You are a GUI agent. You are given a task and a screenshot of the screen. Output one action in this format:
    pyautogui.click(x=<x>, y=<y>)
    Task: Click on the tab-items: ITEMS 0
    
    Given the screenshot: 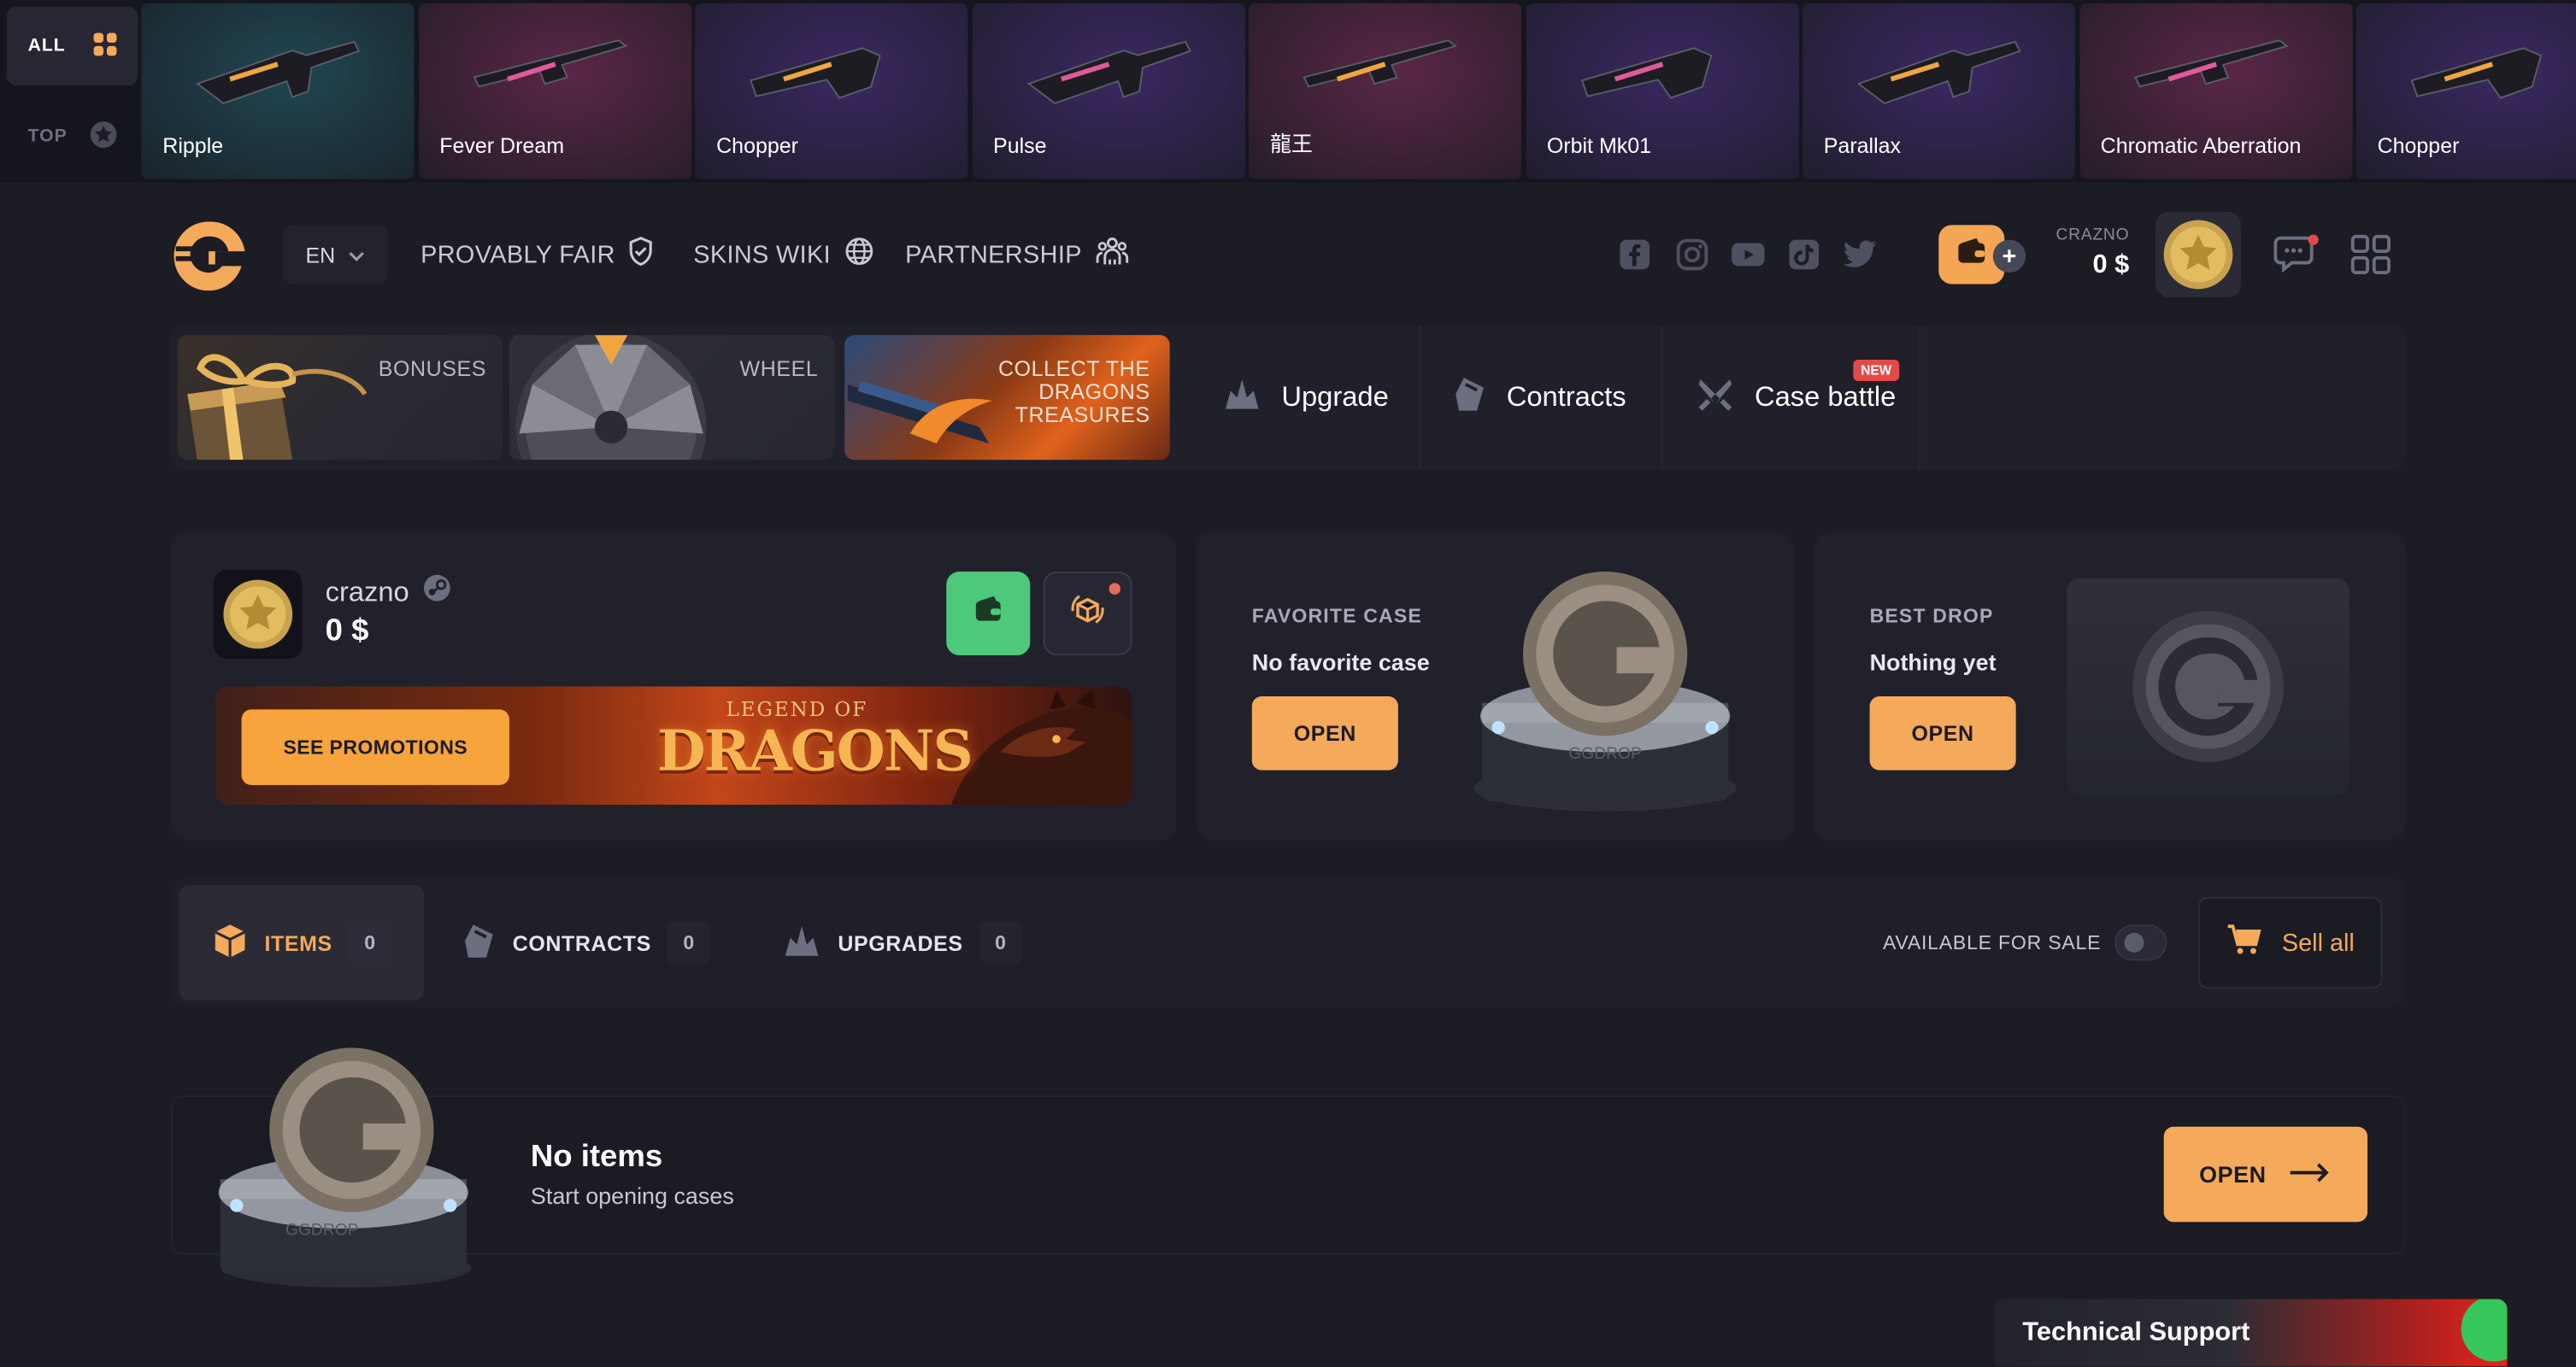 What is the action you would take?
    pyautogui.click(x=301, y=942)
    